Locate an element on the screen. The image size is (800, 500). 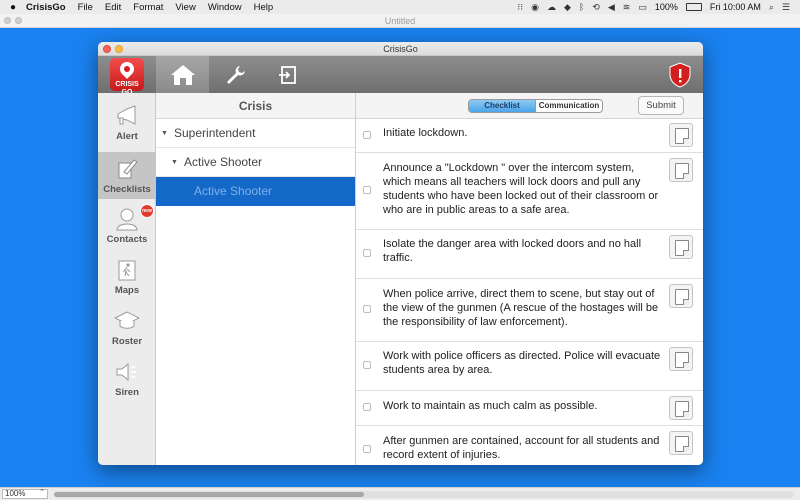
tree-item-active-shooter-selected: Active Shooter is located at coordinates (255, 191).